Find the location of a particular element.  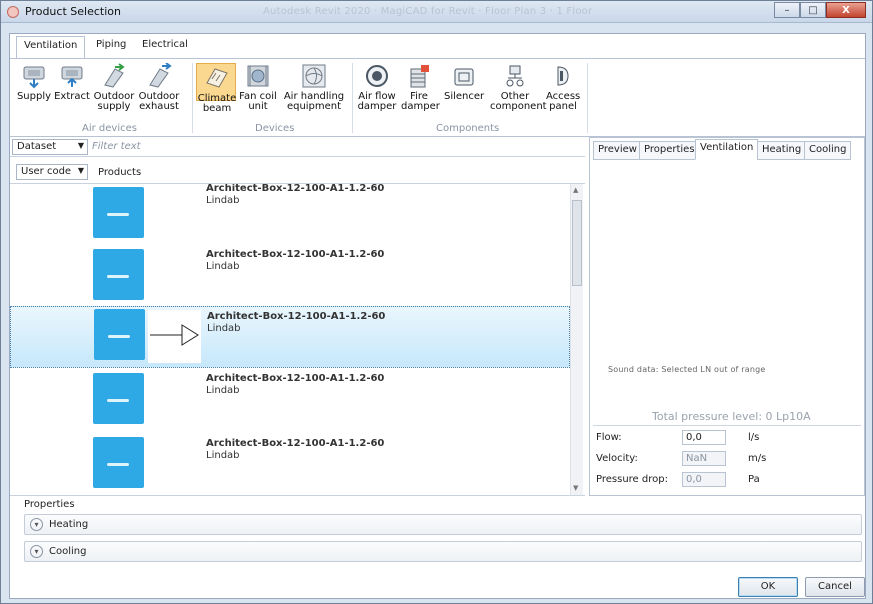

dataset-value: Dataset is located at coordinates (37, 146).